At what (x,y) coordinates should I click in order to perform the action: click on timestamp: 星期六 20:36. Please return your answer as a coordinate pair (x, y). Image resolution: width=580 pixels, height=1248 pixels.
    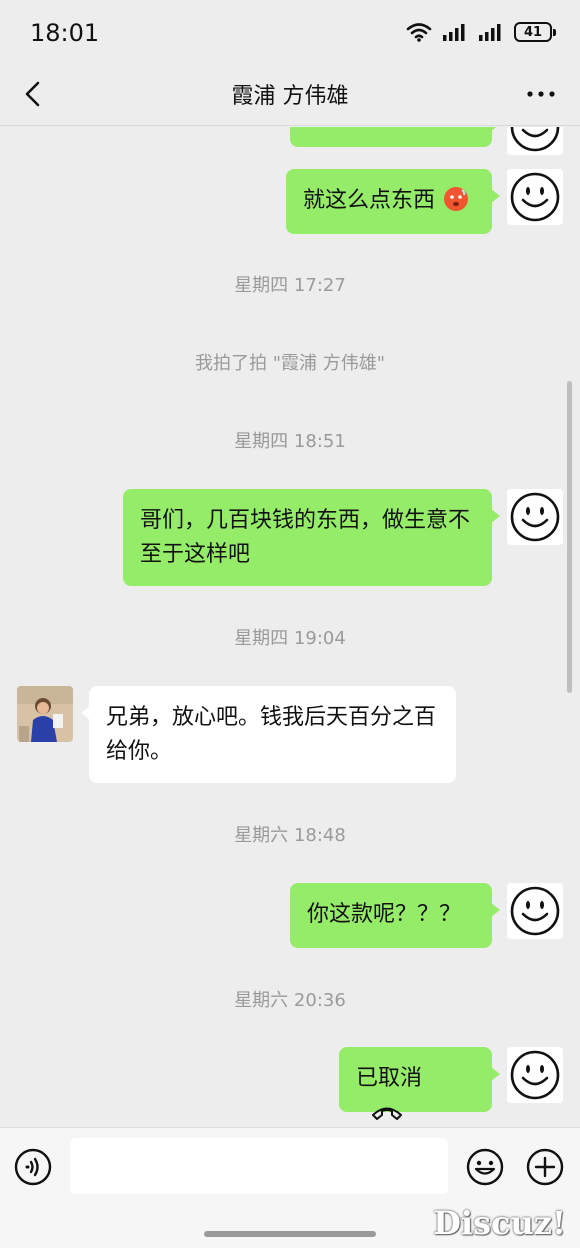
    Looking at the image, I should click on (290, 1000).